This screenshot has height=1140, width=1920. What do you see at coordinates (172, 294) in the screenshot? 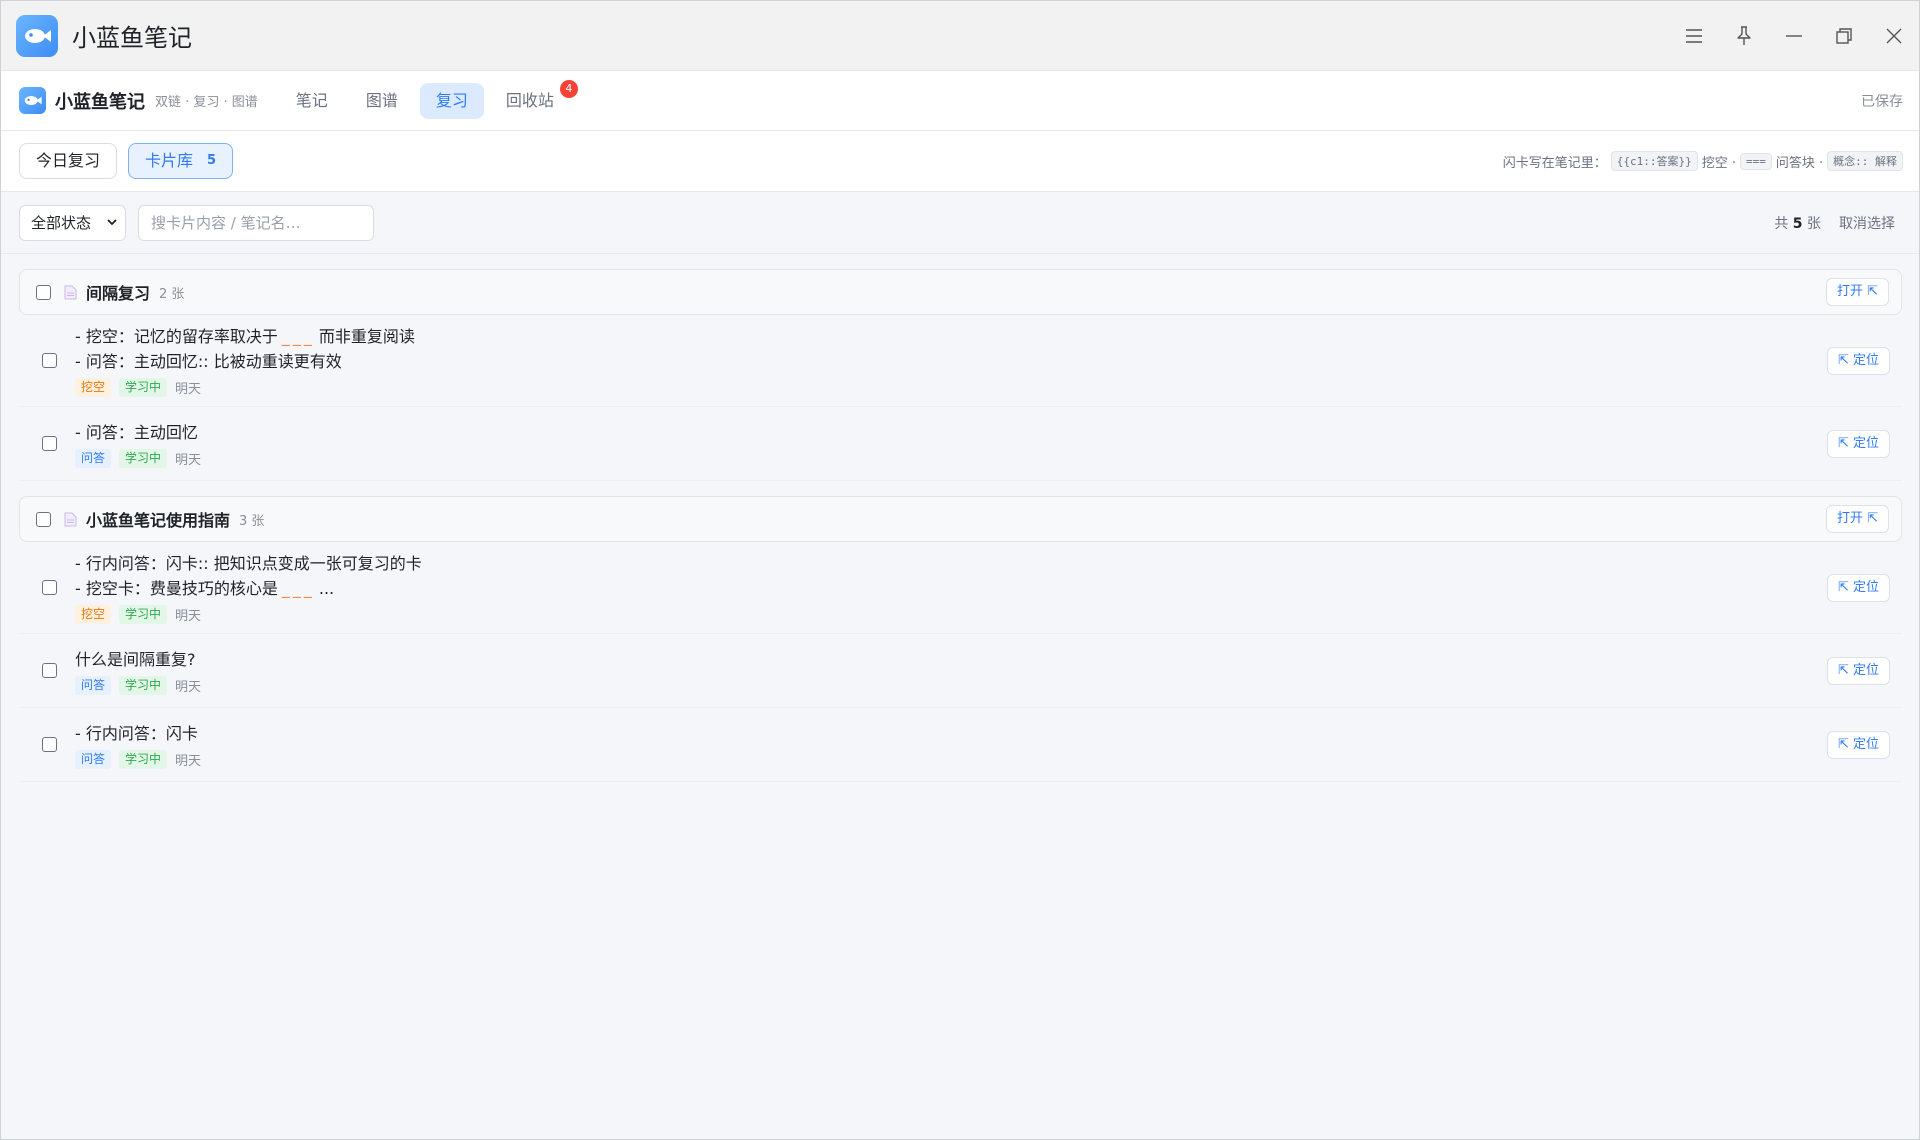
I see `group-card-count: 2 张` at bounding box center [172, 294].